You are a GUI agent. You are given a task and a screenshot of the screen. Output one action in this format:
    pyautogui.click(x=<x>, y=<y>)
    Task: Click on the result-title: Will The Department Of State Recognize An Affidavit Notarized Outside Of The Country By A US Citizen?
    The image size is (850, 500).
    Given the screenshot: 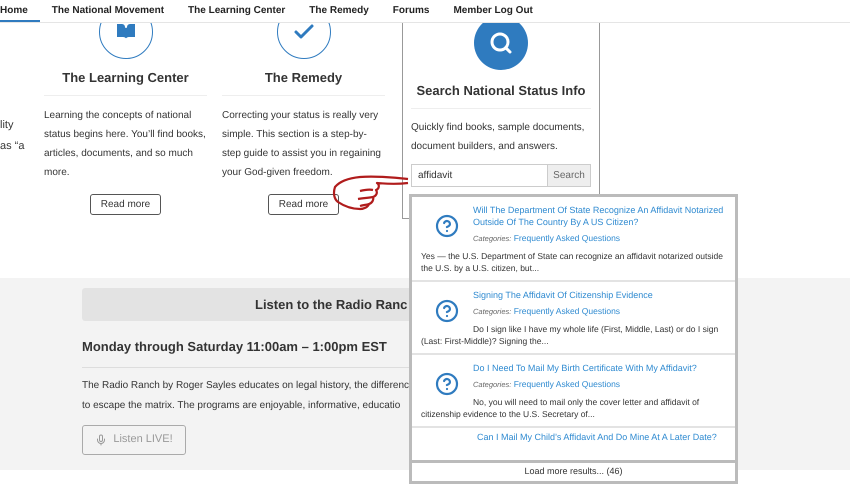 What is the action you would take?
    pyautogui.click(x=573, y=216)
    